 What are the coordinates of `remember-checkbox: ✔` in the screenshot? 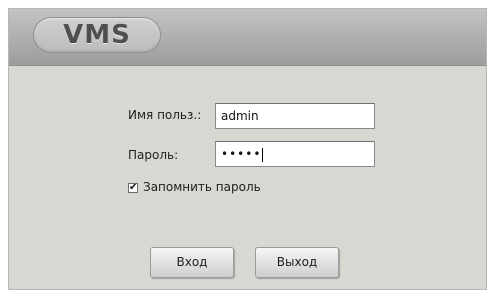 It's located at (133, 188).